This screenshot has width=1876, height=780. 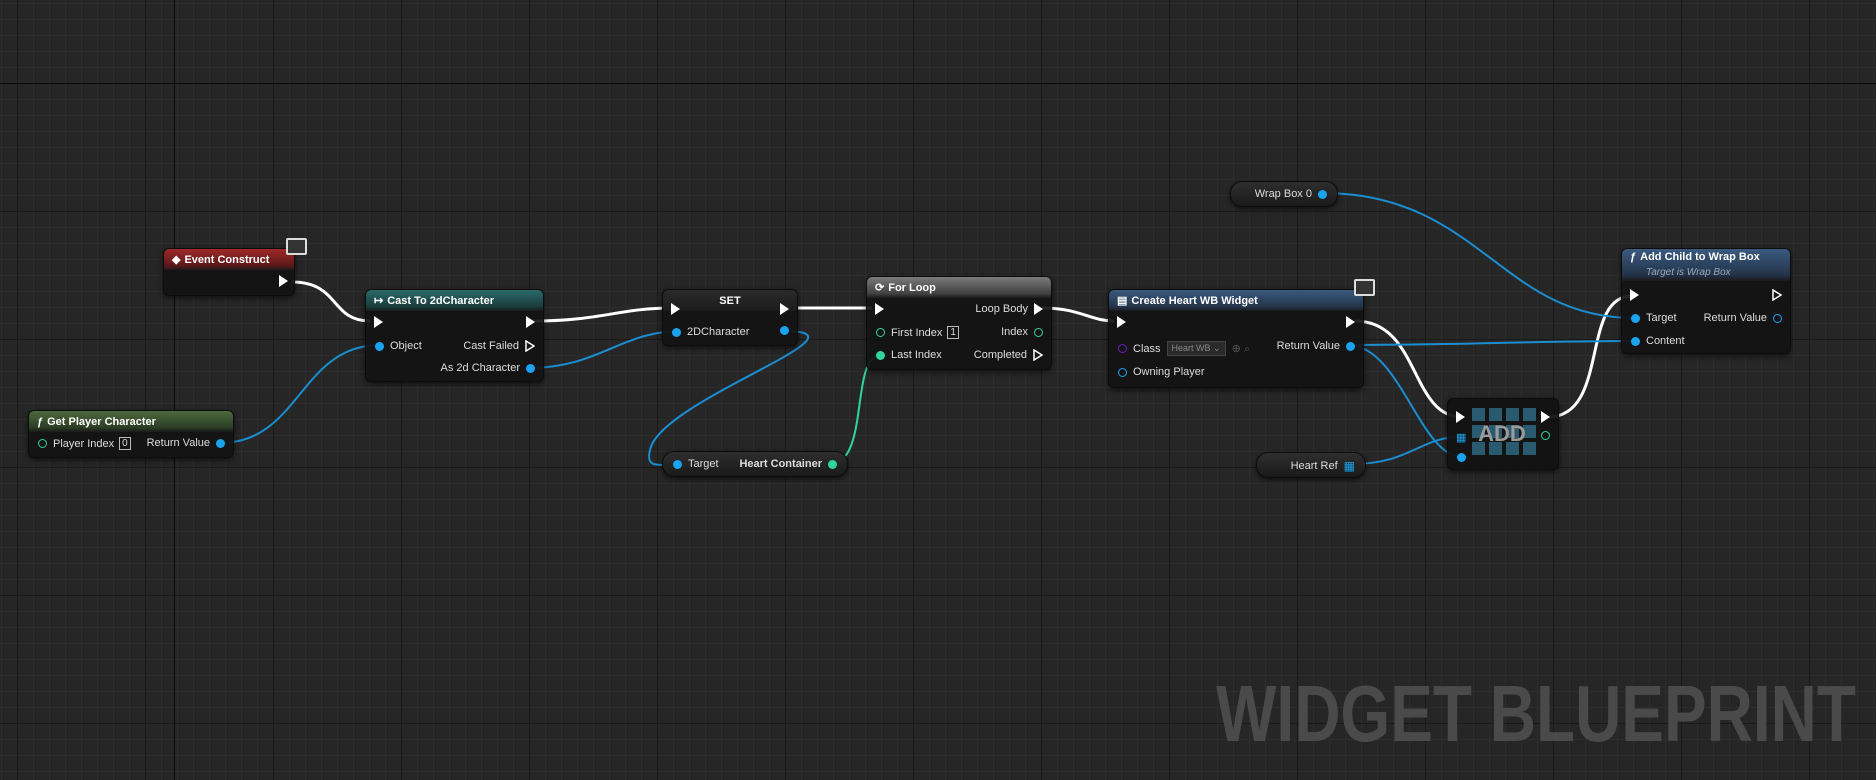 I want to click on player-index-input: 0, so click(x=125, y=443).